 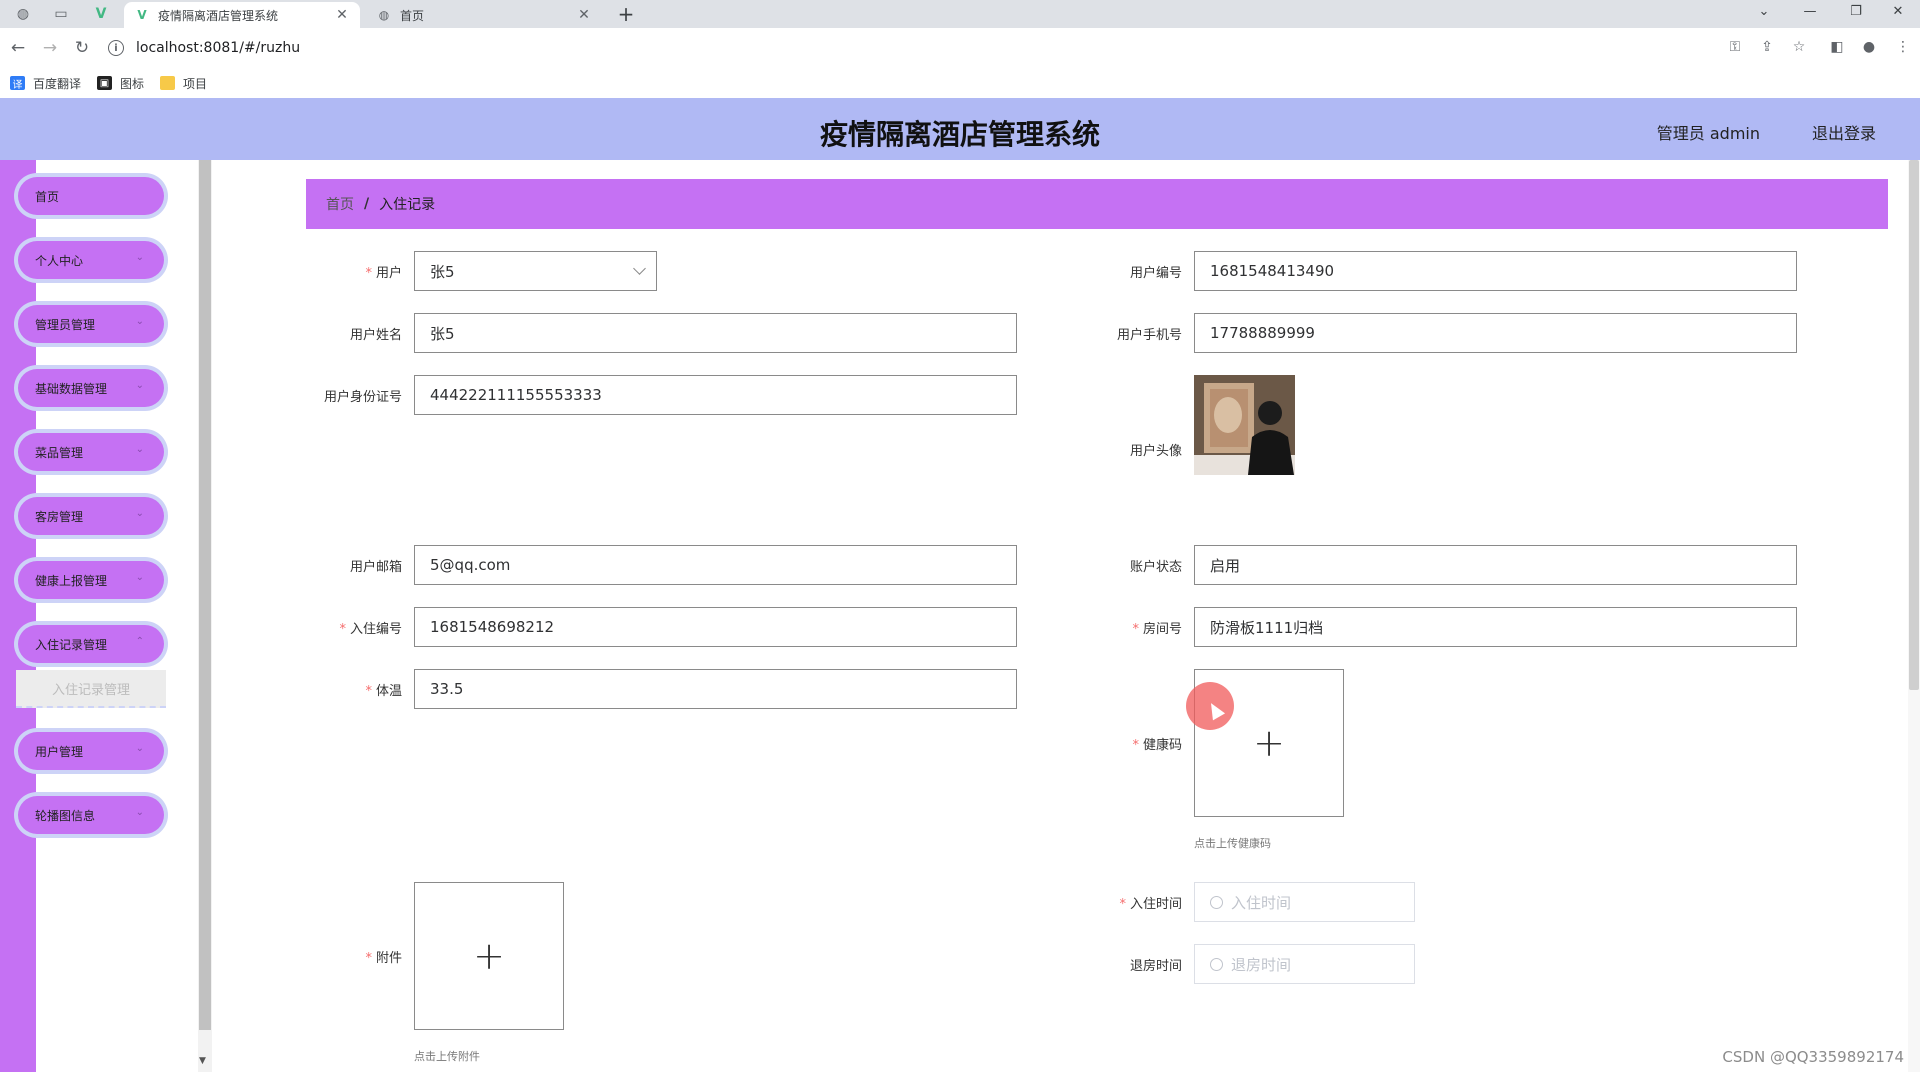 What do you see at coordinates (302, 627) in the screenshot?
I see `checkin-no-label: * 入住编号` at bounding box center [302, 627].